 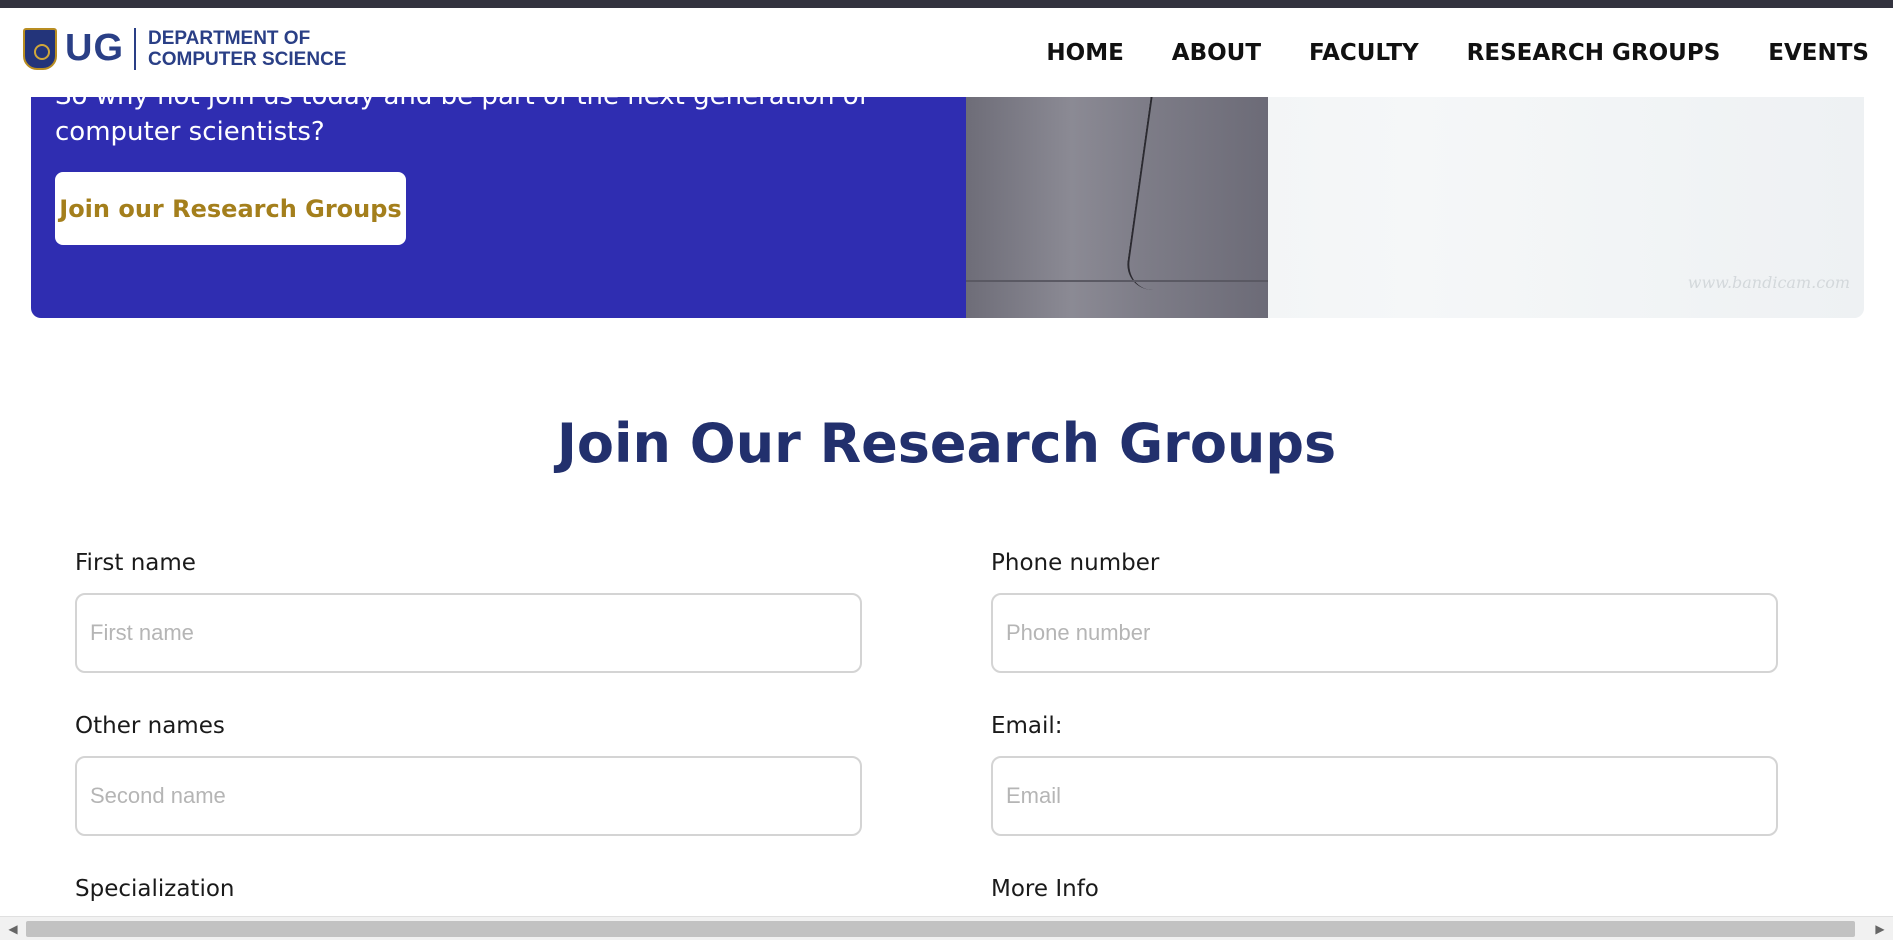 I want to click on logo-divider, so click(x=135, y=48).